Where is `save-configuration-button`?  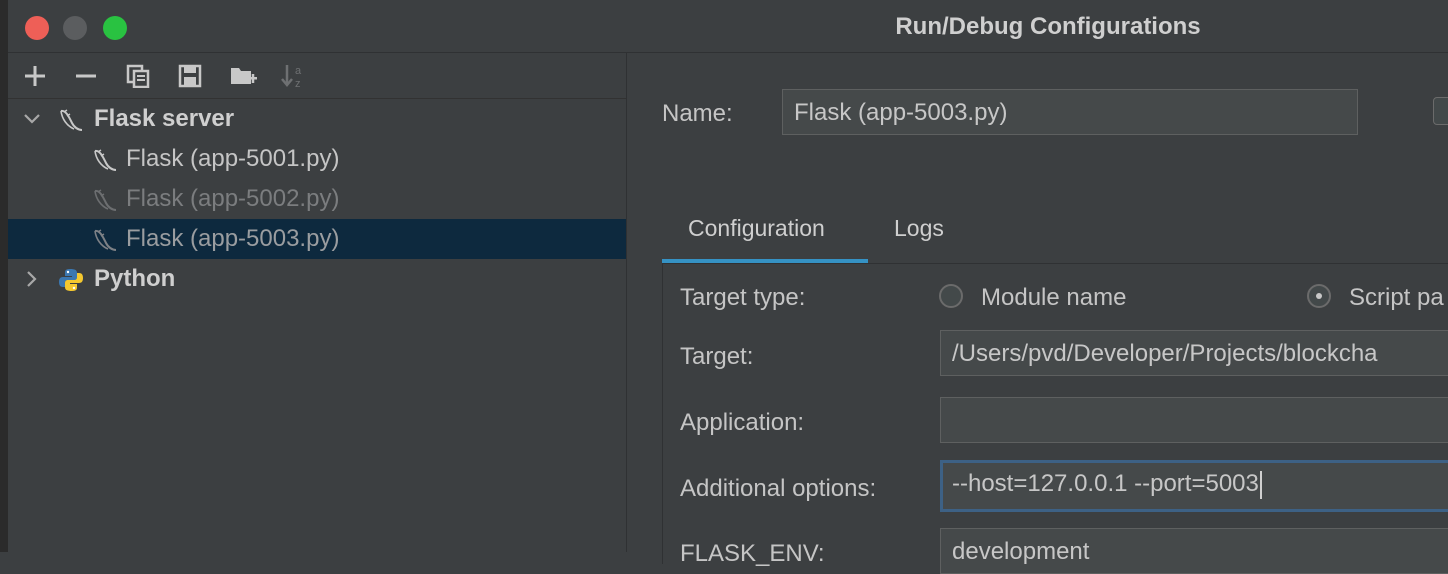
save-configuration-button is located at coordinates (190, 76).